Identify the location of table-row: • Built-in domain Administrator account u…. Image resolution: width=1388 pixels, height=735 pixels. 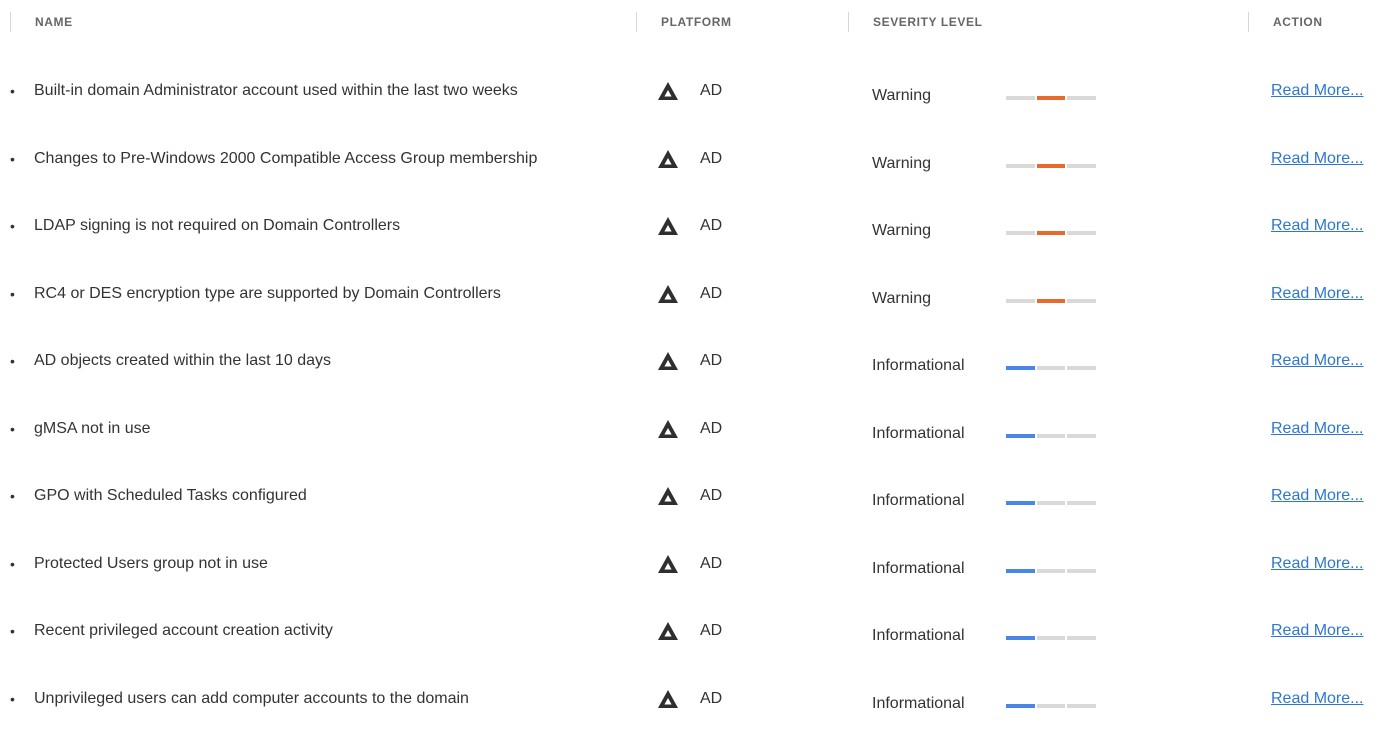
(694, 94).